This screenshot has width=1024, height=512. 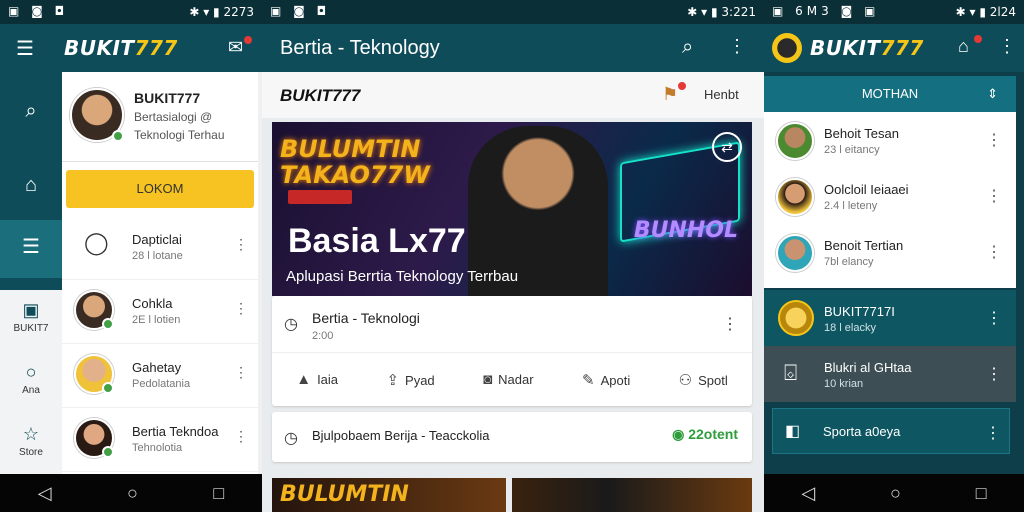 I want to click on hero-neon-right: BUNHOL, so click(x=685, y=230).